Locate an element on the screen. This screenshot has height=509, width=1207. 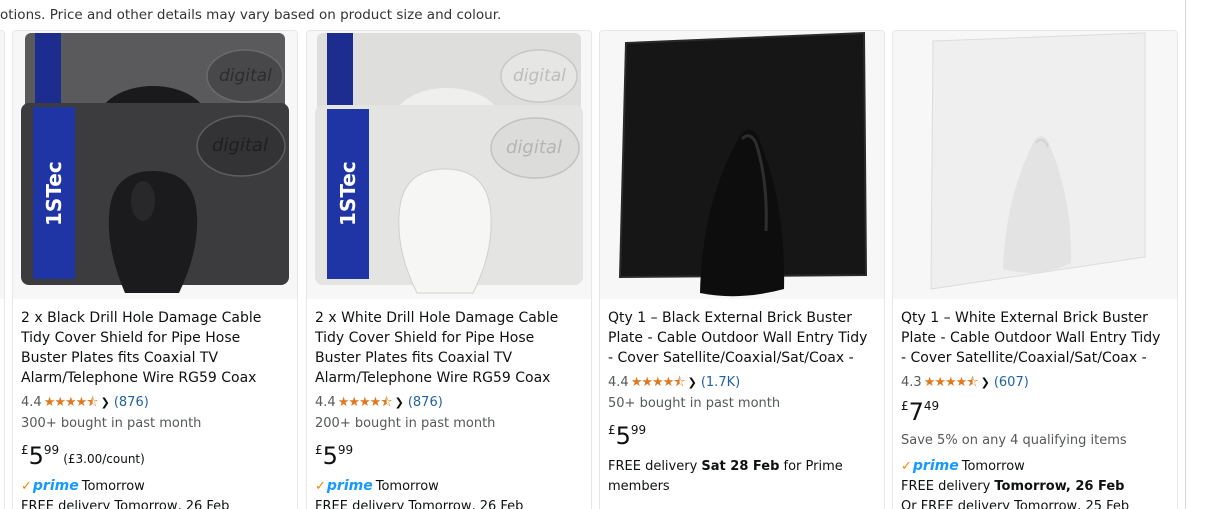
bought-count: 300+ bought in past month is located at coordinates (111, 423).